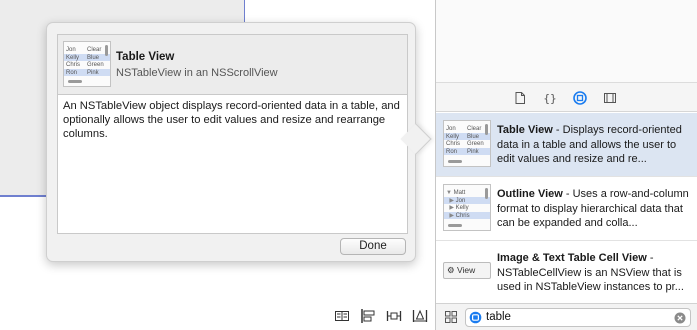 The width and height of the screenshot is (697, 330). I want to click on file-icon, so click(520, 98).